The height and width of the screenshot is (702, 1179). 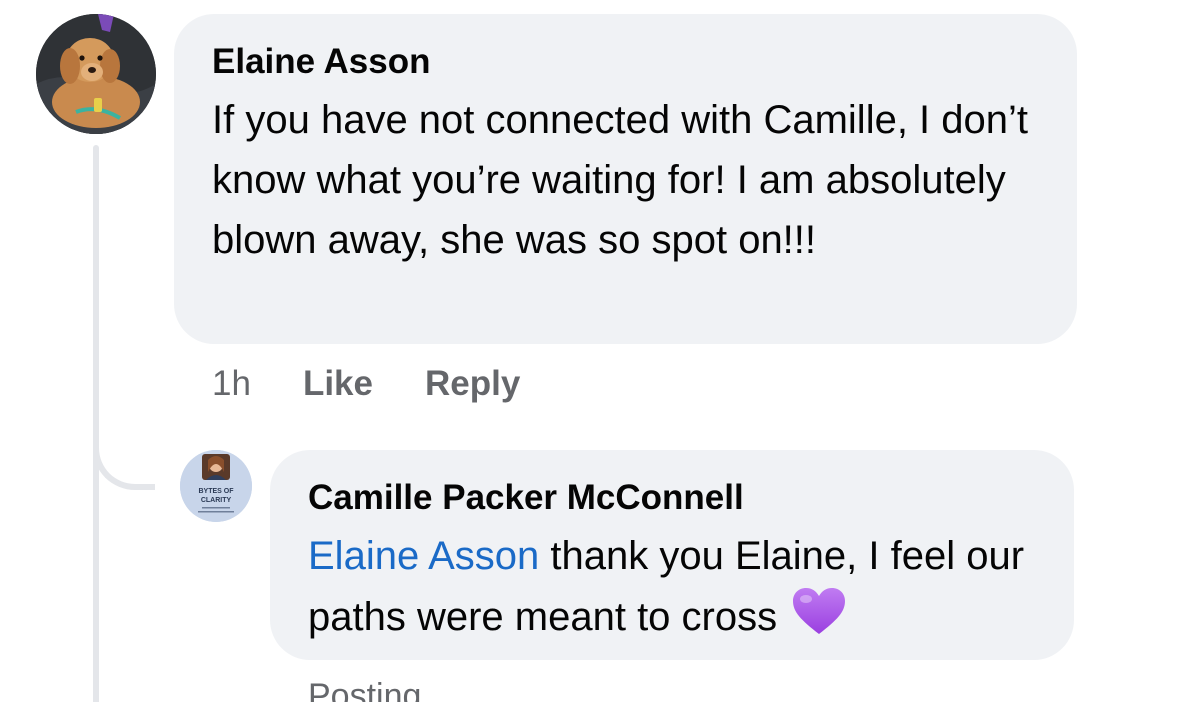 I want to click on purple-heart-icon, so click(x=819, y=619).